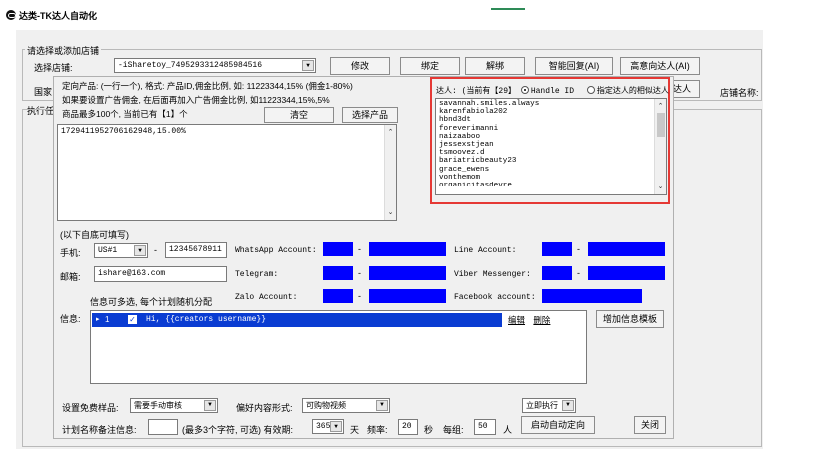  Describe the element at coordinates (359, 249) in the screenshot. I see `whatsapp-dash: -` at that location.